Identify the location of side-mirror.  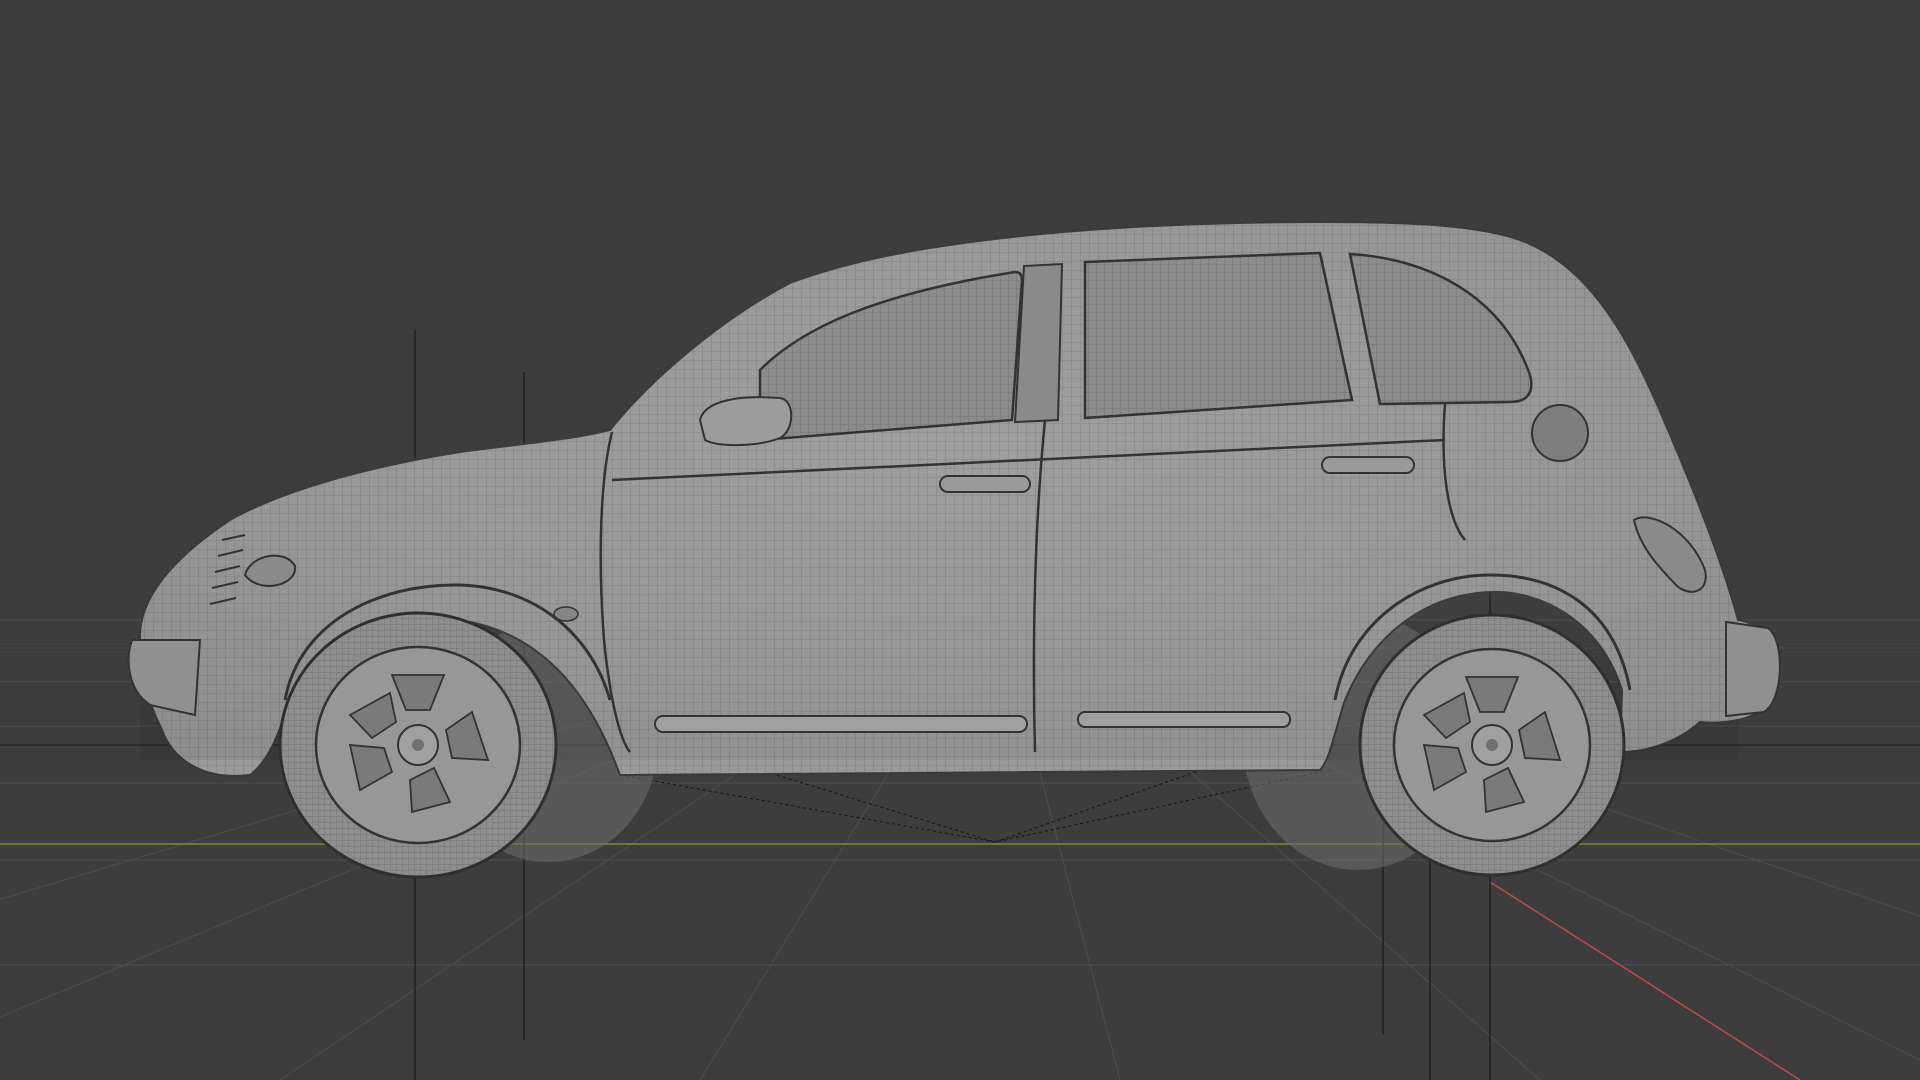
(745, 421).